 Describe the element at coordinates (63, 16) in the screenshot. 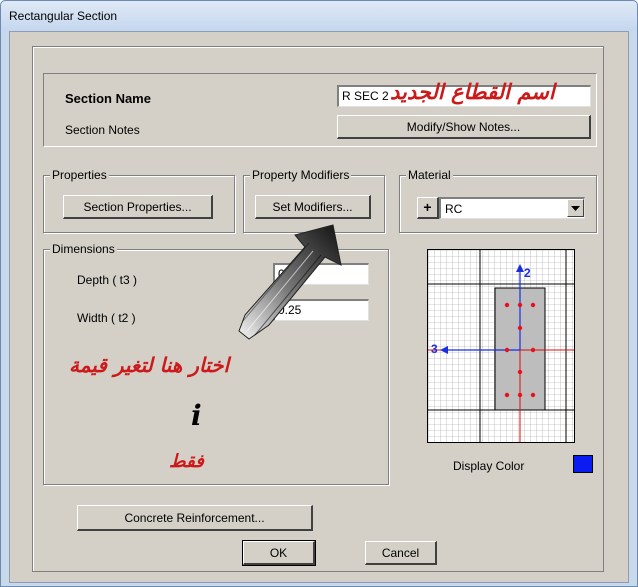

I see `window-title: Rectangular Section` at that location.